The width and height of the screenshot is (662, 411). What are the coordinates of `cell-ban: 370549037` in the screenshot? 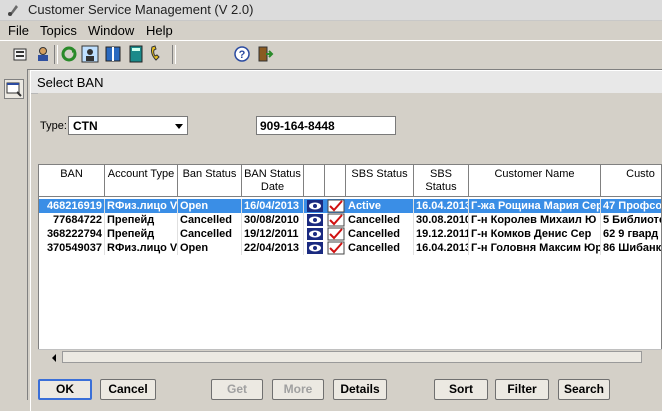 It's located at (72, 248).